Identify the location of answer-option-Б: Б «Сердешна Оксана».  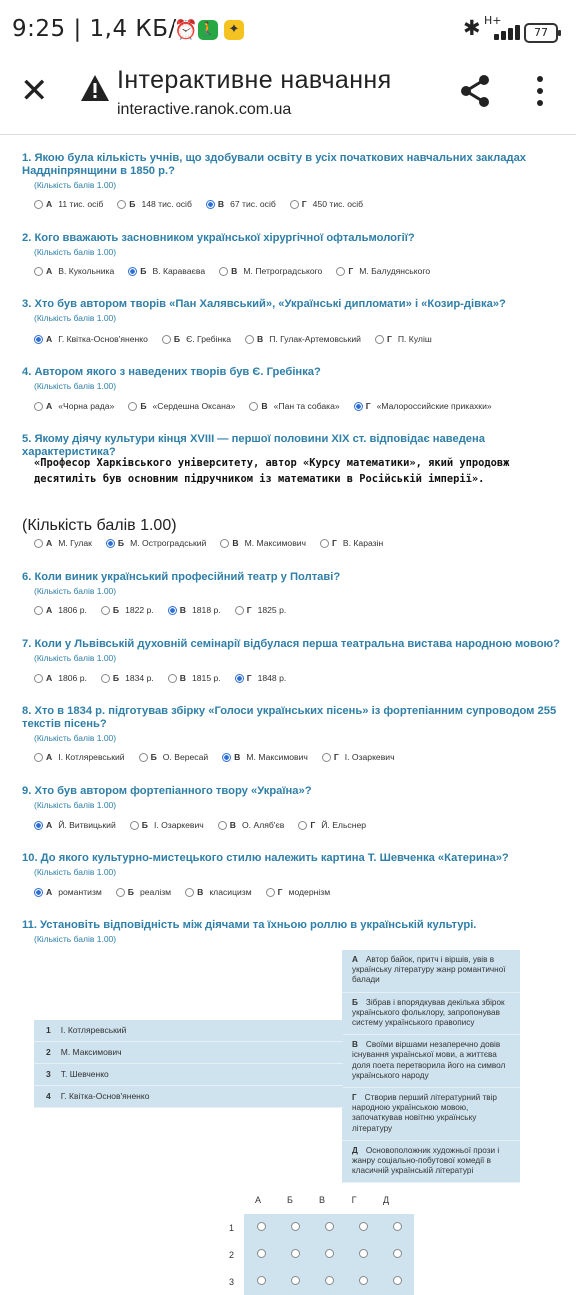
(181, 406).